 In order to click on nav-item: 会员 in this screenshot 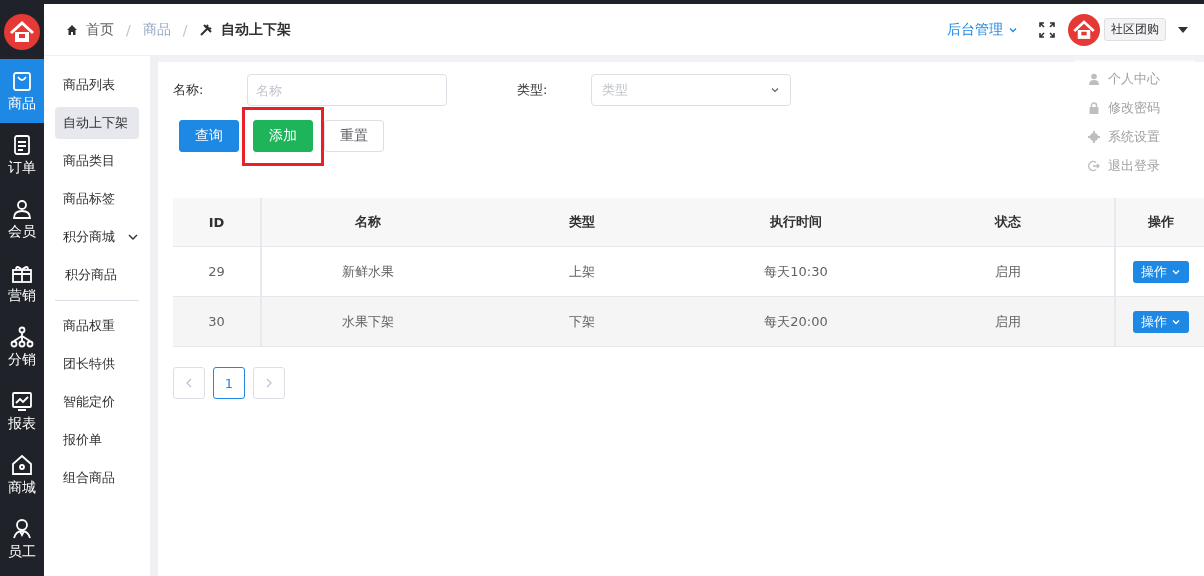, I will do `click(22, 219)`.